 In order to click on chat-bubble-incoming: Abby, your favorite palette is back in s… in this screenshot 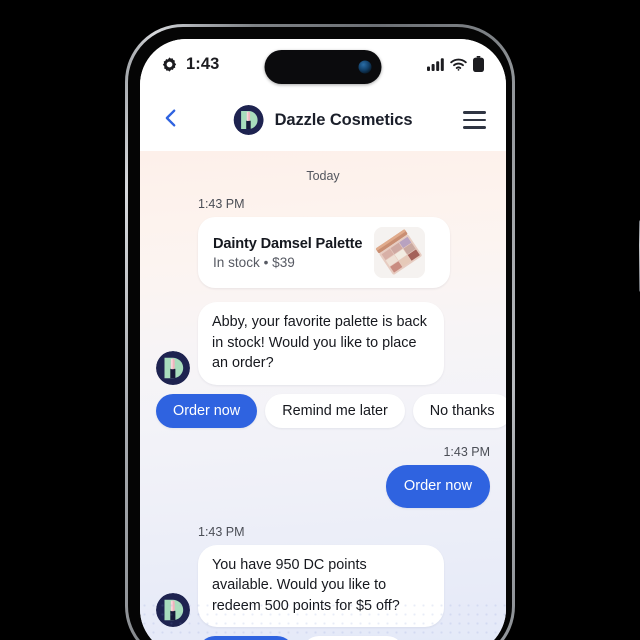, I will do `click(321, 343)`.